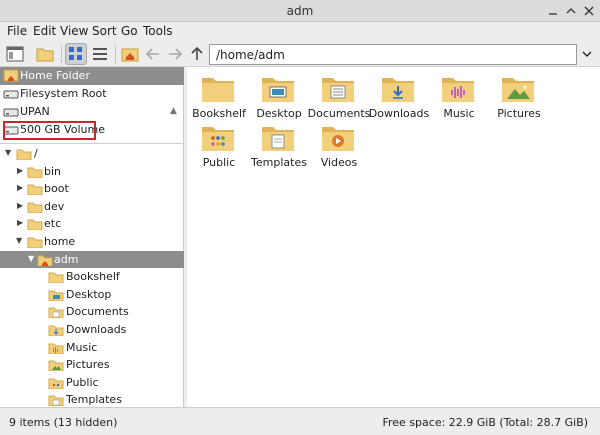 The width and height of the screenshot is (600, 435). I want to click on tree-label: Desktop, so click(89, 294).